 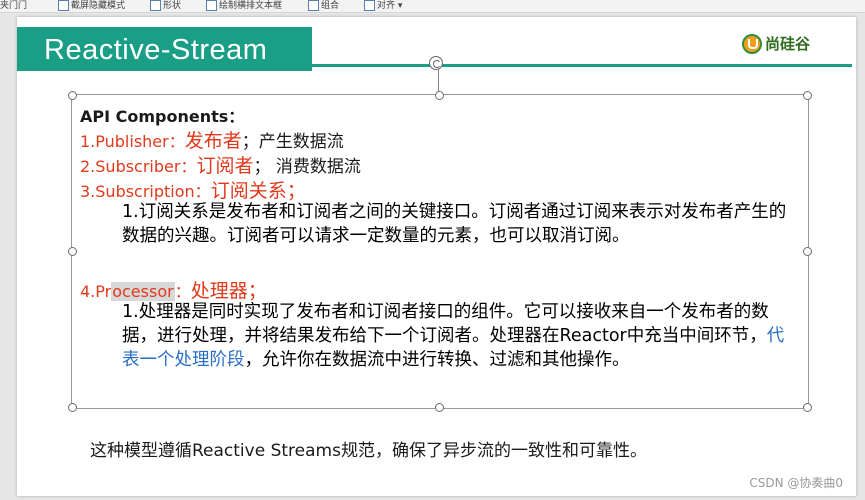 What do you see at coordinates (155, 5) in the screenshot?
I see `shape-icon` at bounding box center [155, 5].